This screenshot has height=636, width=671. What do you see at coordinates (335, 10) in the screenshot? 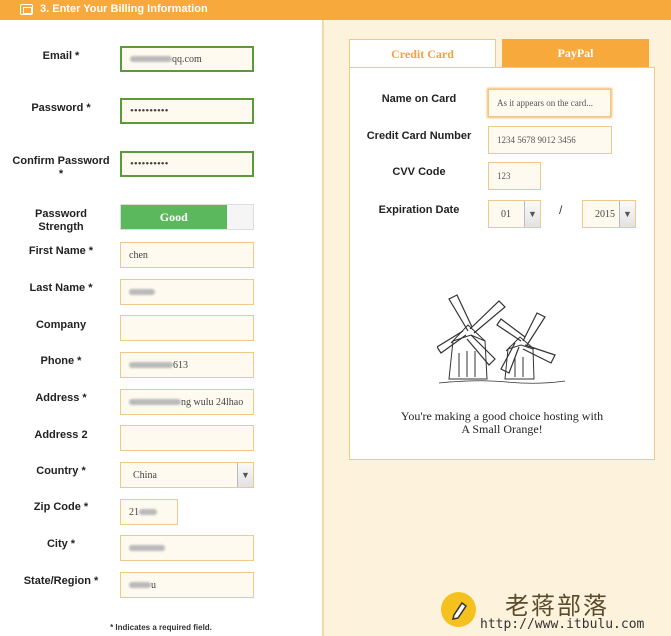
I see `section-header: 3. Enter Your Billing Information` at bounding box center [335, 10].